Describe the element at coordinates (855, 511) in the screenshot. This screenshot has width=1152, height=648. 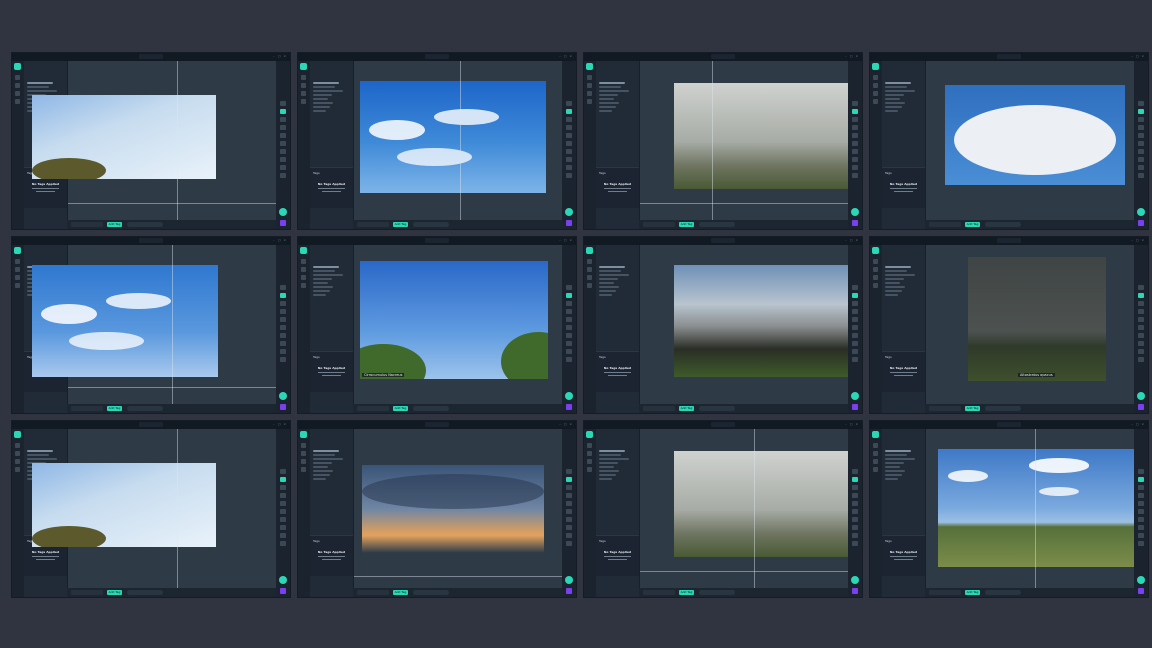
I see `arrow-tool-icon` at that location.